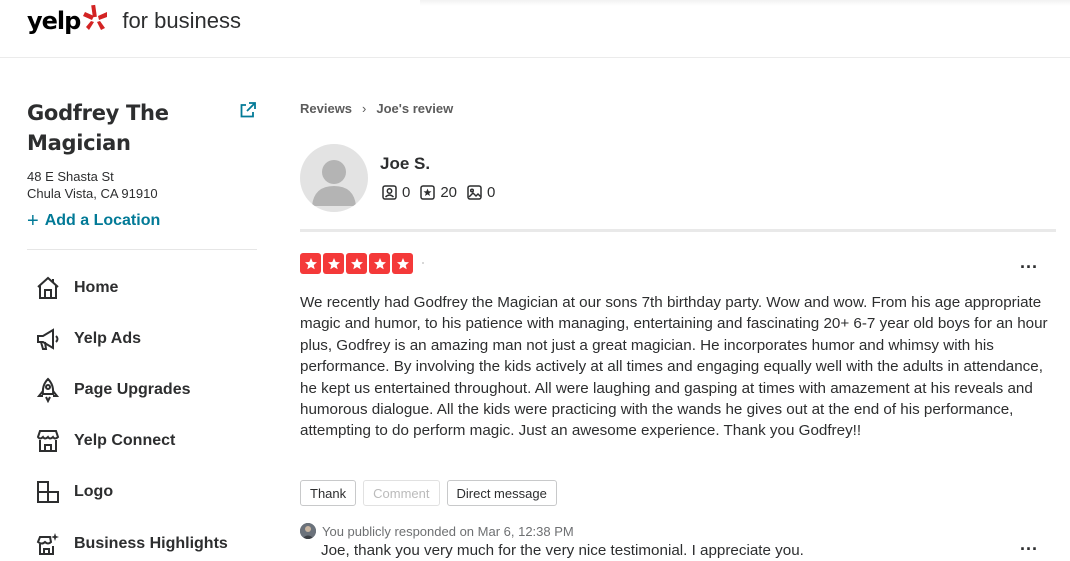 The height and width of the screenshot is (561, 1070). Describe the element at coordinates (501, 493) in the screenshot. I see `direct-message-button: Direct message` at that location.